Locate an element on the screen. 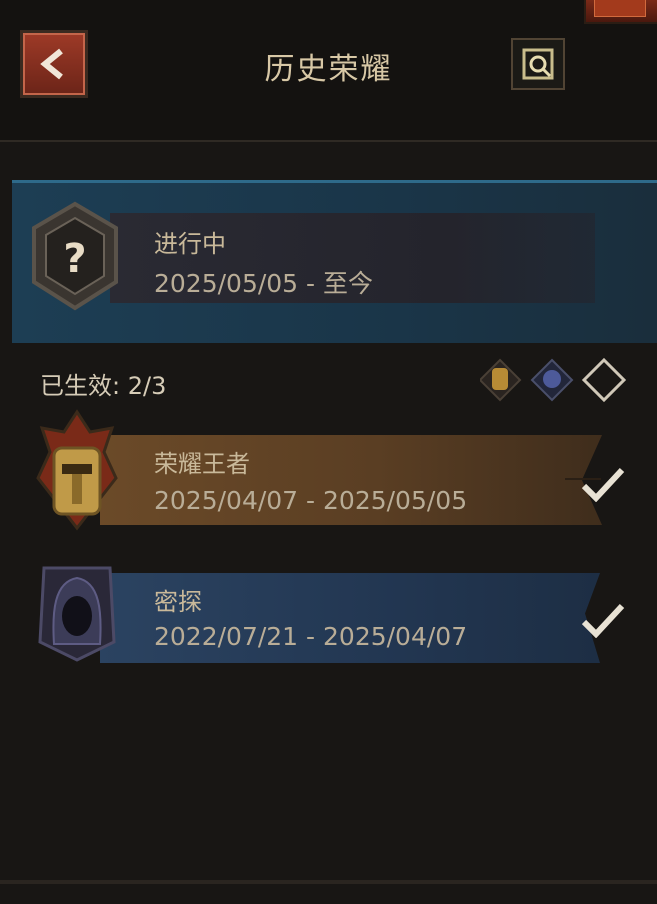 The height and width of the screenshot is (904, 657). top-corner-inner is located at coordinates (620, 8).